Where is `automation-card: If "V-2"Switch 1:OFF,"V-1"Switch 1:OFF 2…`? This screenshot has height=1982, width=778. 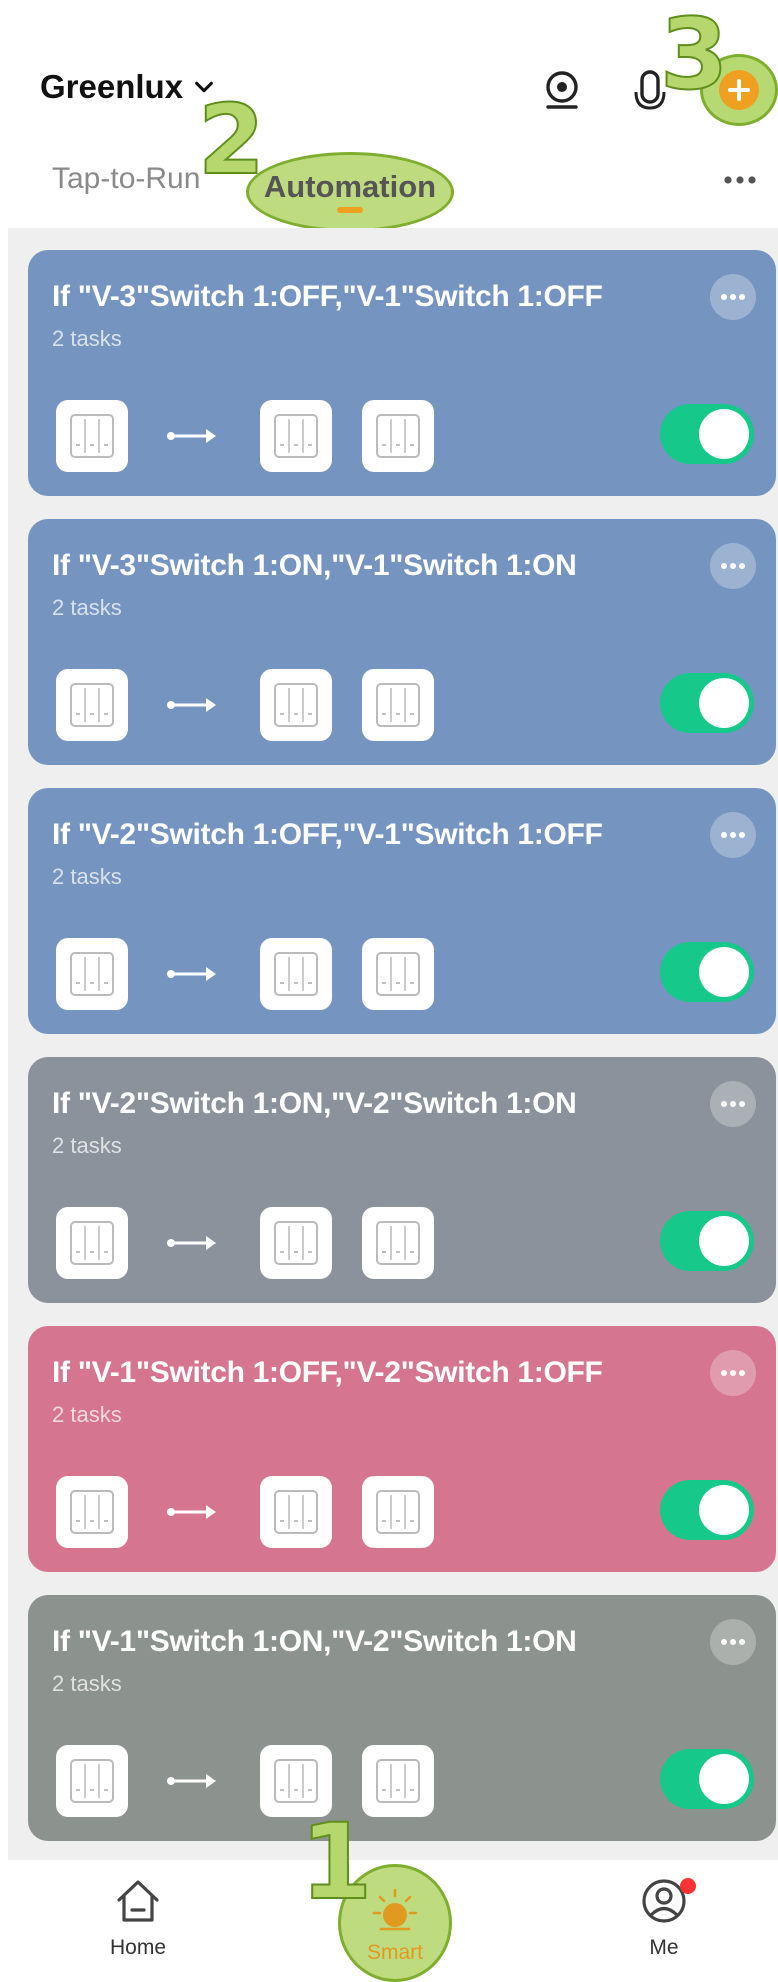
automation-card: If "V-2"Switch 1:OFF,"V-1"Switch 1:OFF 2… is located at coordinates (402, 911).